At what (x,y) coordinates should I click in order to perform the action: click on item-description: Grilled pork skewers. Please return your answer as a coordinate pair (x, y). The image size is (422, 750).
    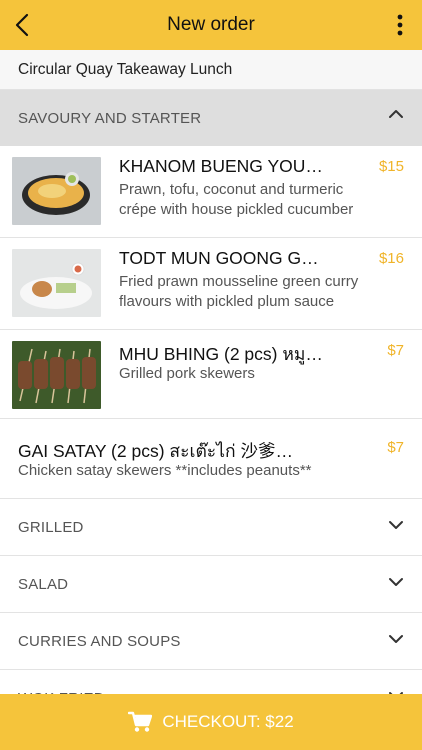
    Looking at the image, I should click on (187, 373).